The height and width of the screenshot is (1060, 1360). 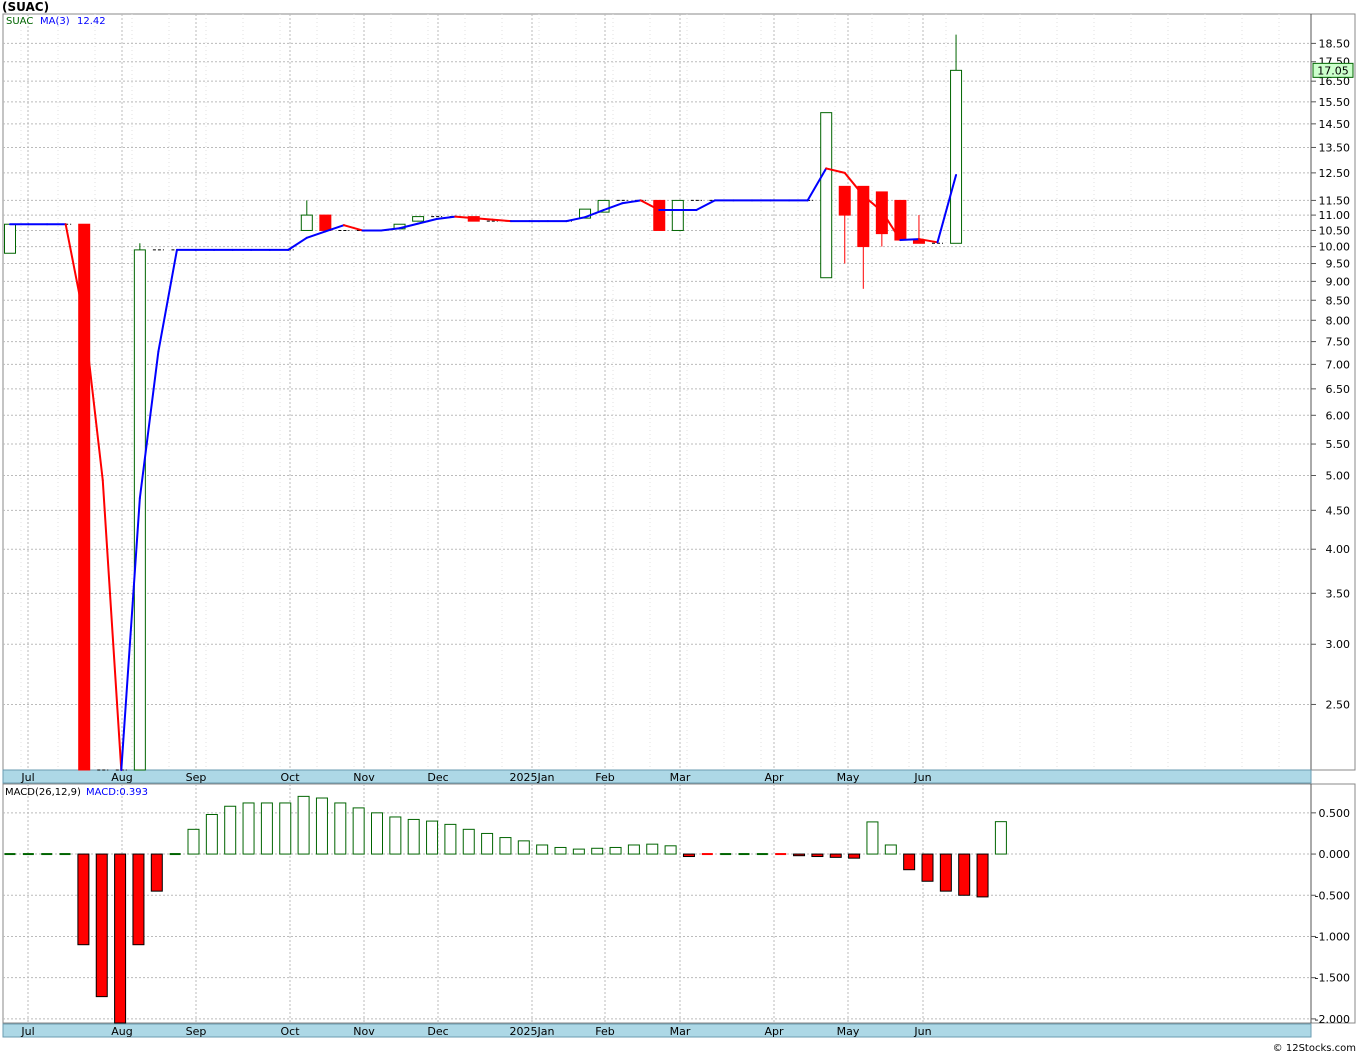 I want to click on macd-tick-label: 0.000, so click(x=1335, y=854).